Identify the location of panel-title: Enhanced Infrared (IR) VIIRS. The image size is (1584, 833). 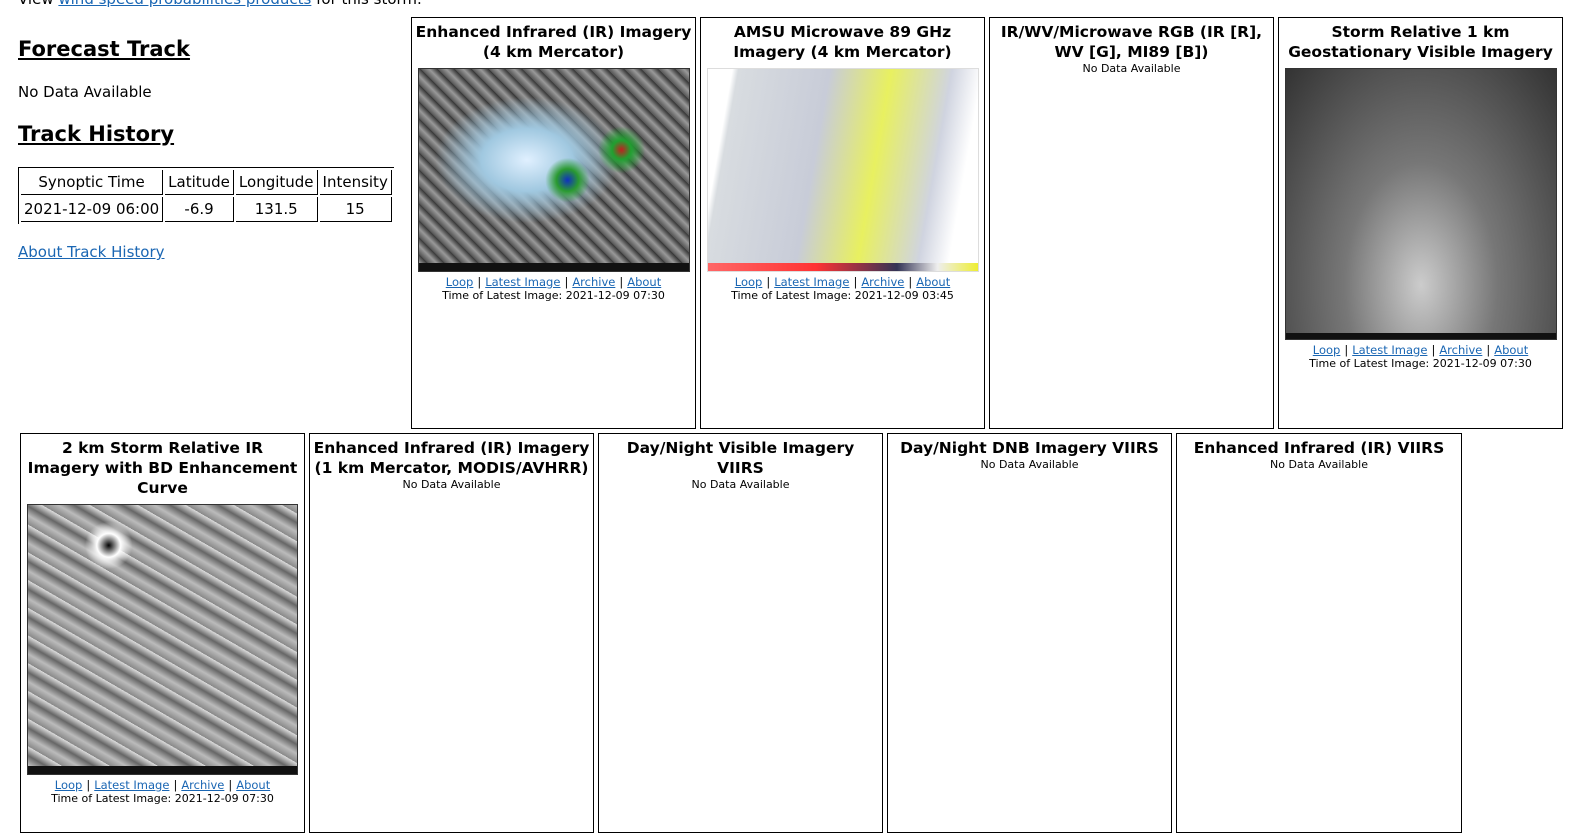
(1319, 448).